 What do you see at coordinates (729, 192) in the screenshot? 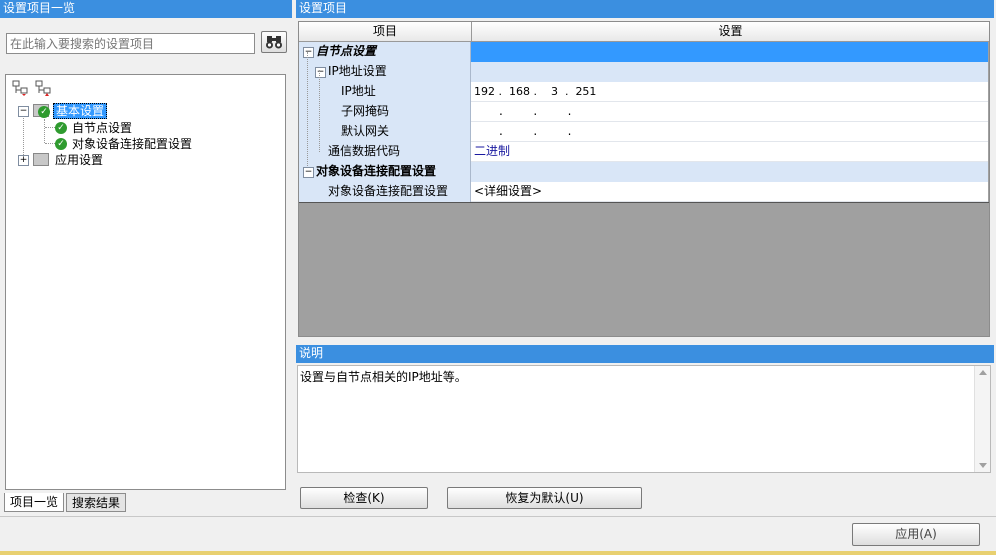
I see `detail-settings-link: <详细设置>` at bounding box center [729, 192].